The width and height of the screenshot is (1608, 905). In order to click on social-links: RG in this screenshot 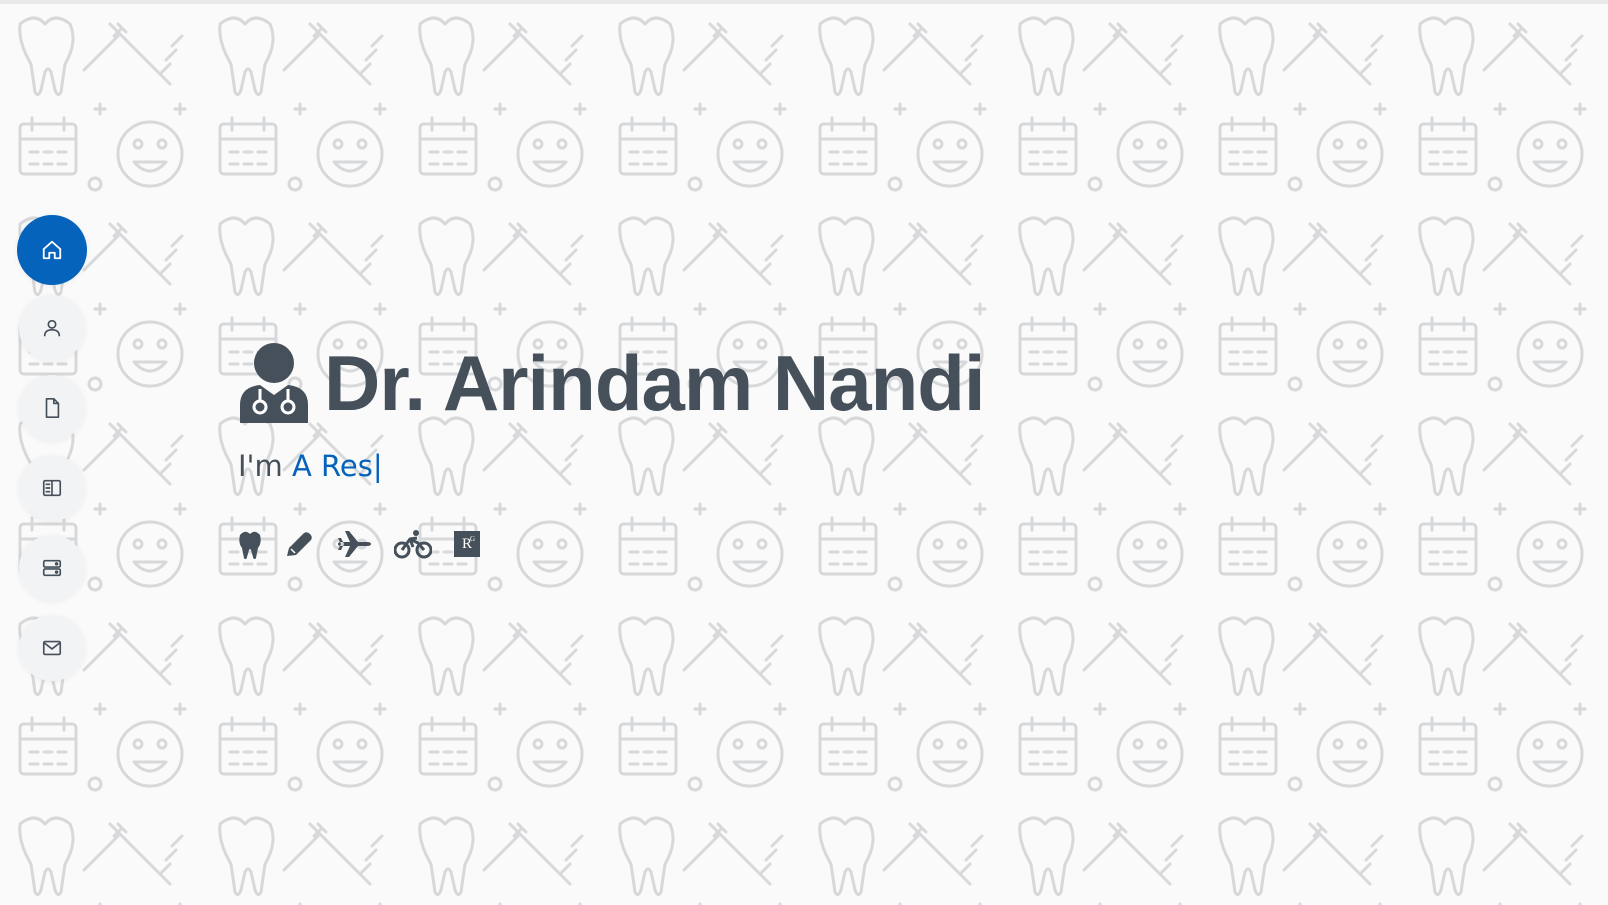, I will do `click(611, 544)`.